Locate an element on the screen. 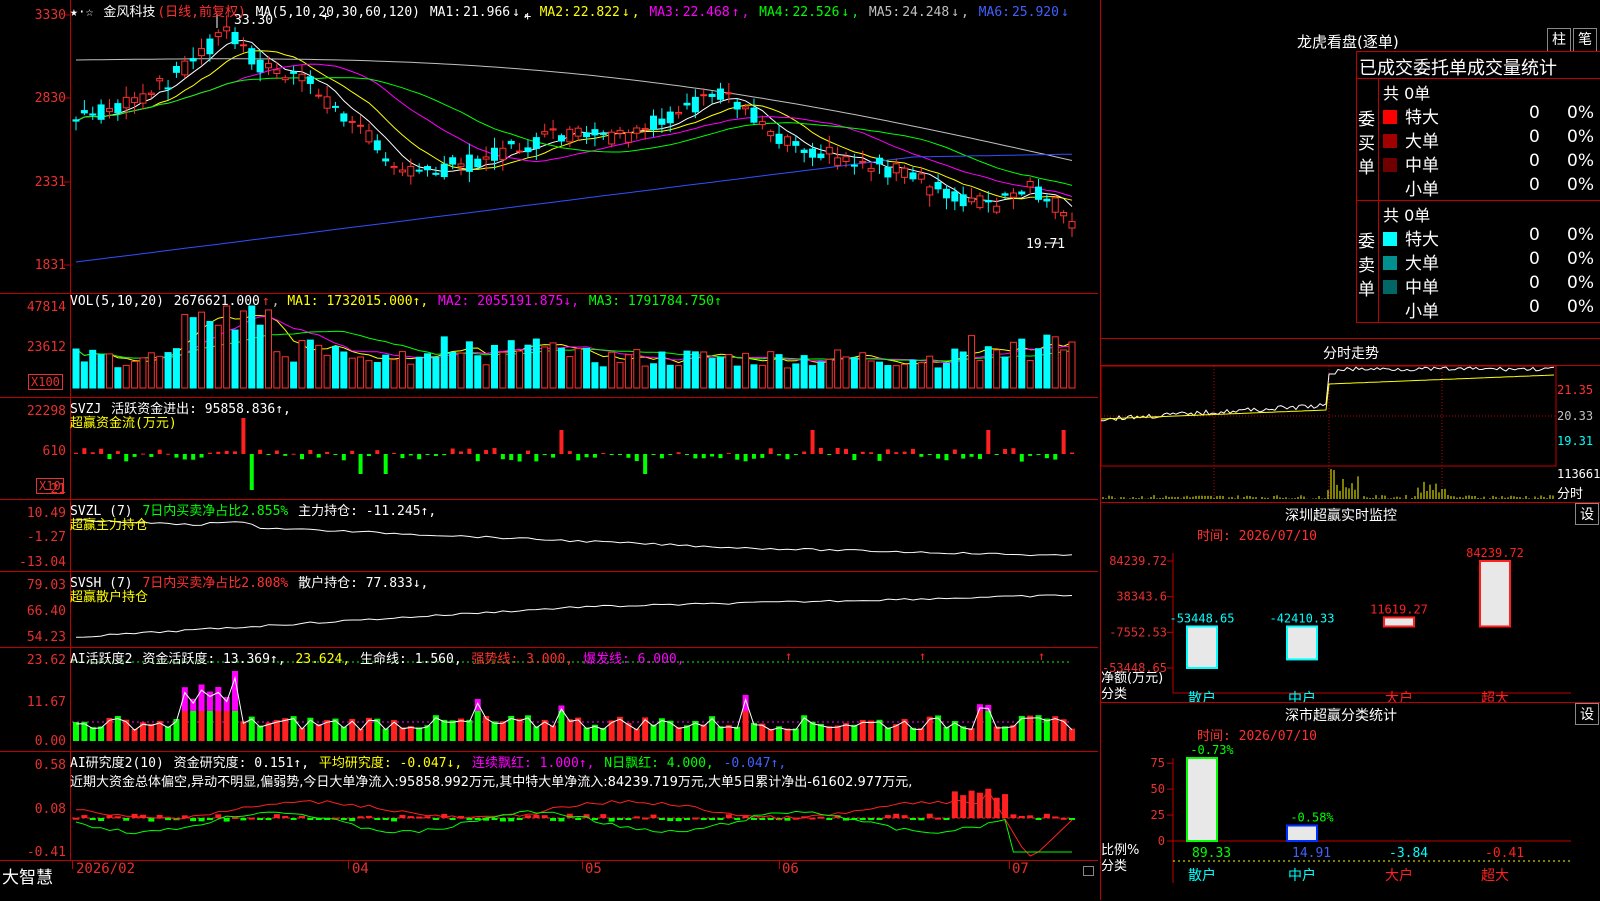 The height and width of the screenshot is (901, 1600). sell-row-2: 中单 0 0% is located at coordinates (1489, 285).